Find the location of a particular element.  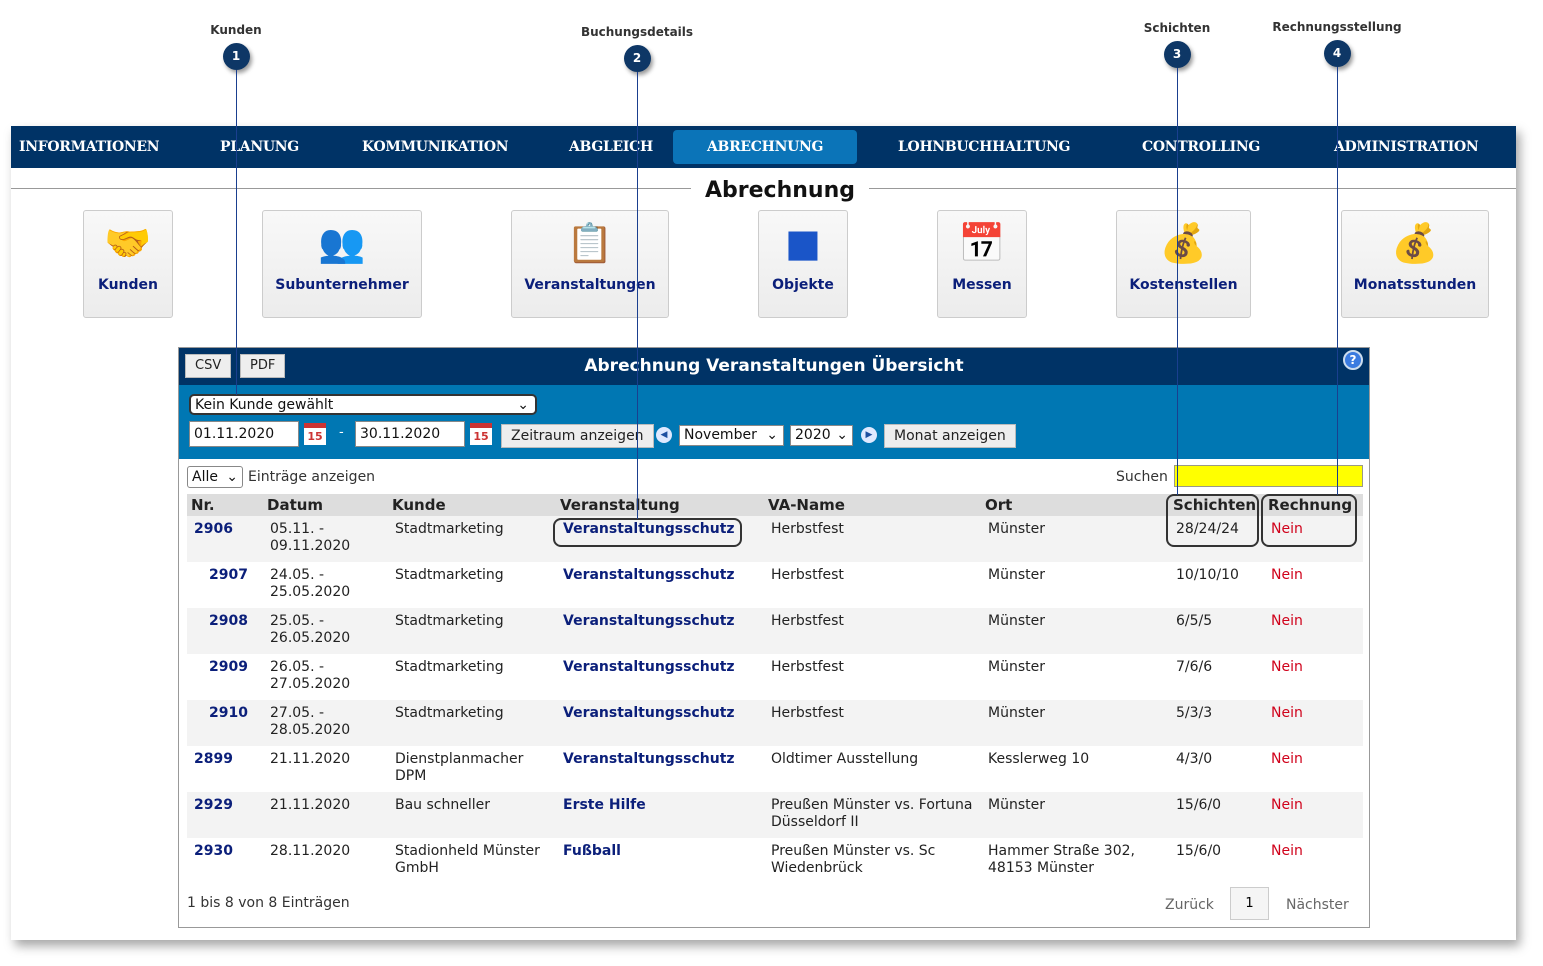

col-va-name: VA-Name is located at coordinates (872, 505).